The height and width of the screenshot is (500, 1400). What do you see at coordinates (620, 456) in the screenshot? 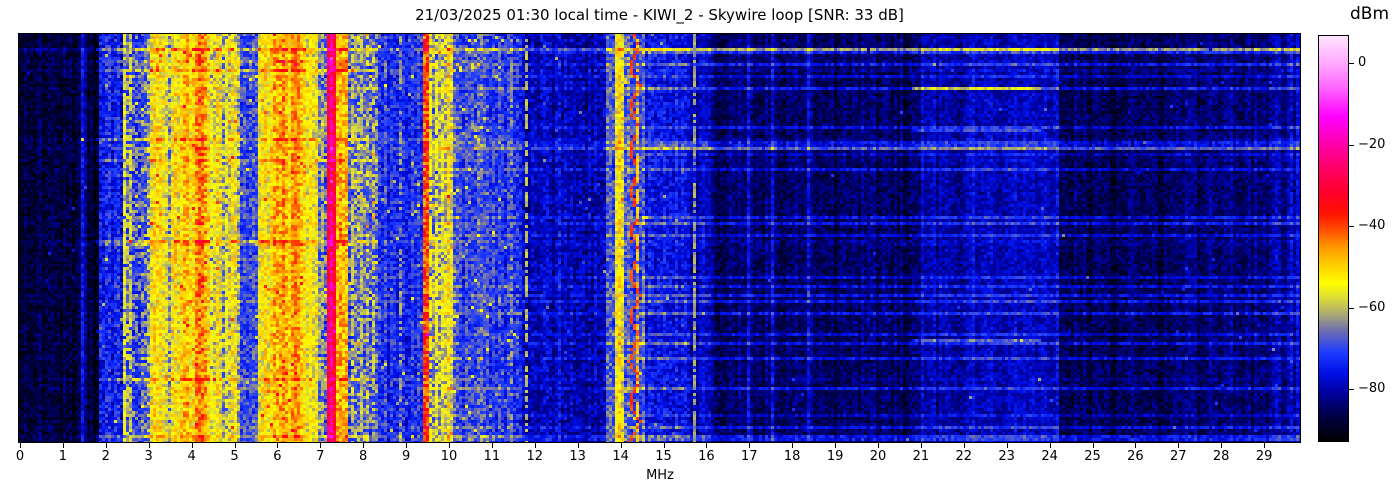
I see `x-axis-tick-label: 14` at bounding box center [620, 456].